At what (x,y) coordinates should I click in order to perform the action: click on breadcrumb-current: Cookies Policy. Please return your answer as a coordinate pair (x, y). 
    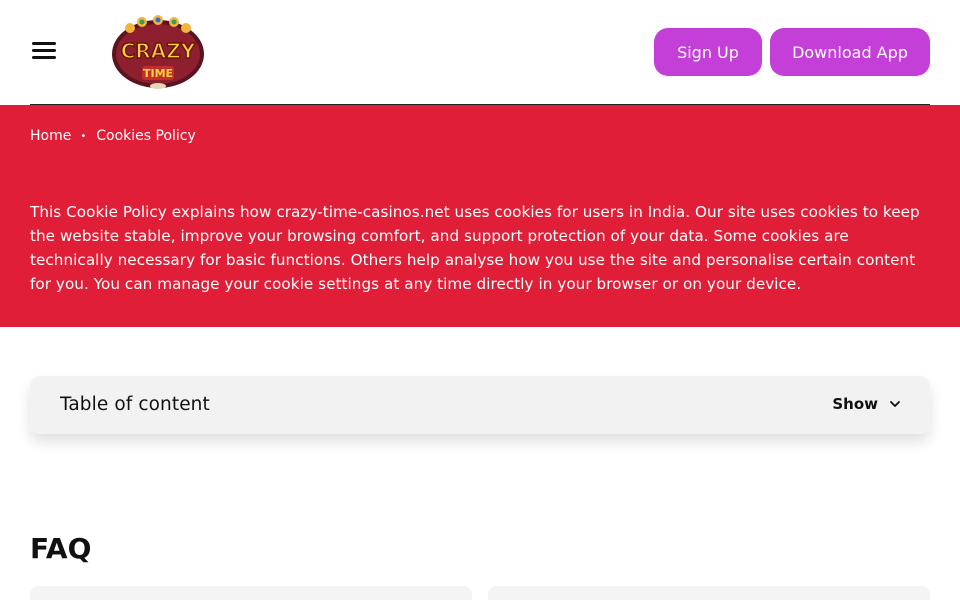
    Looking at the image, I should click on (146, 136).